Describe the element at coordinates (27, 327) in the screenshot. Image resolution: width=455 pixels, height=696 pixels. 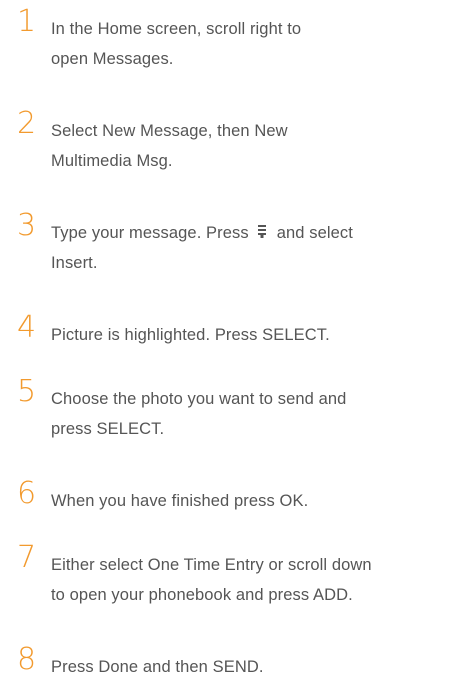
I see `step-number: 4` at that location.